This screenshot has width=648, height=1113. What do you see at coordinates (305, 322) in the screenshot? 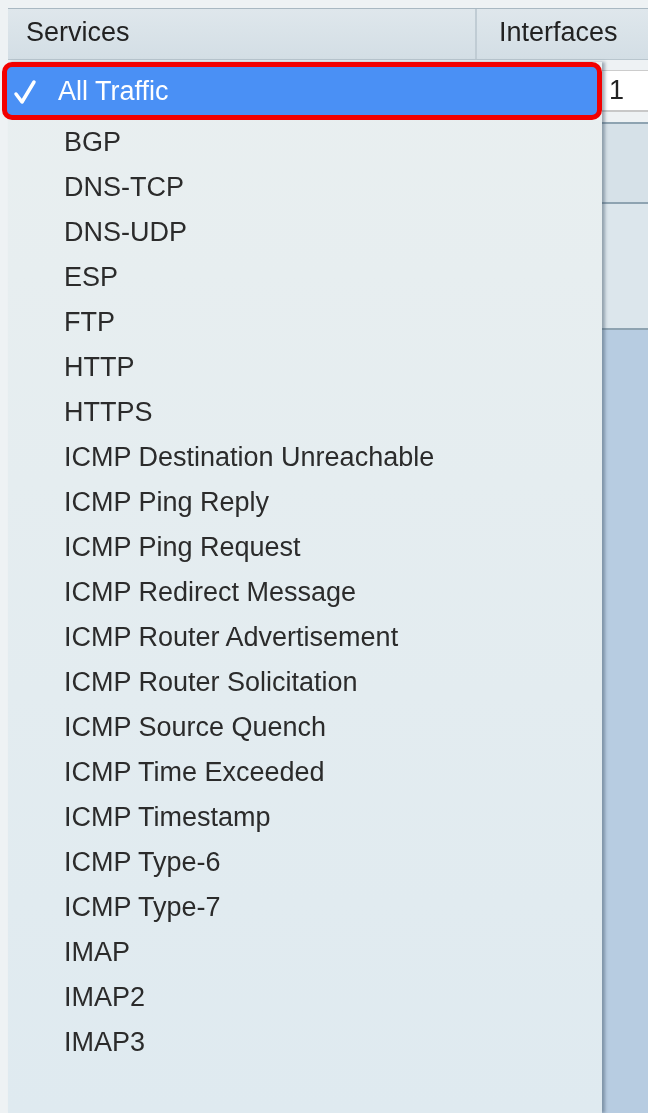
I see `menu-item: FTP` at bounding box center [305, 322].